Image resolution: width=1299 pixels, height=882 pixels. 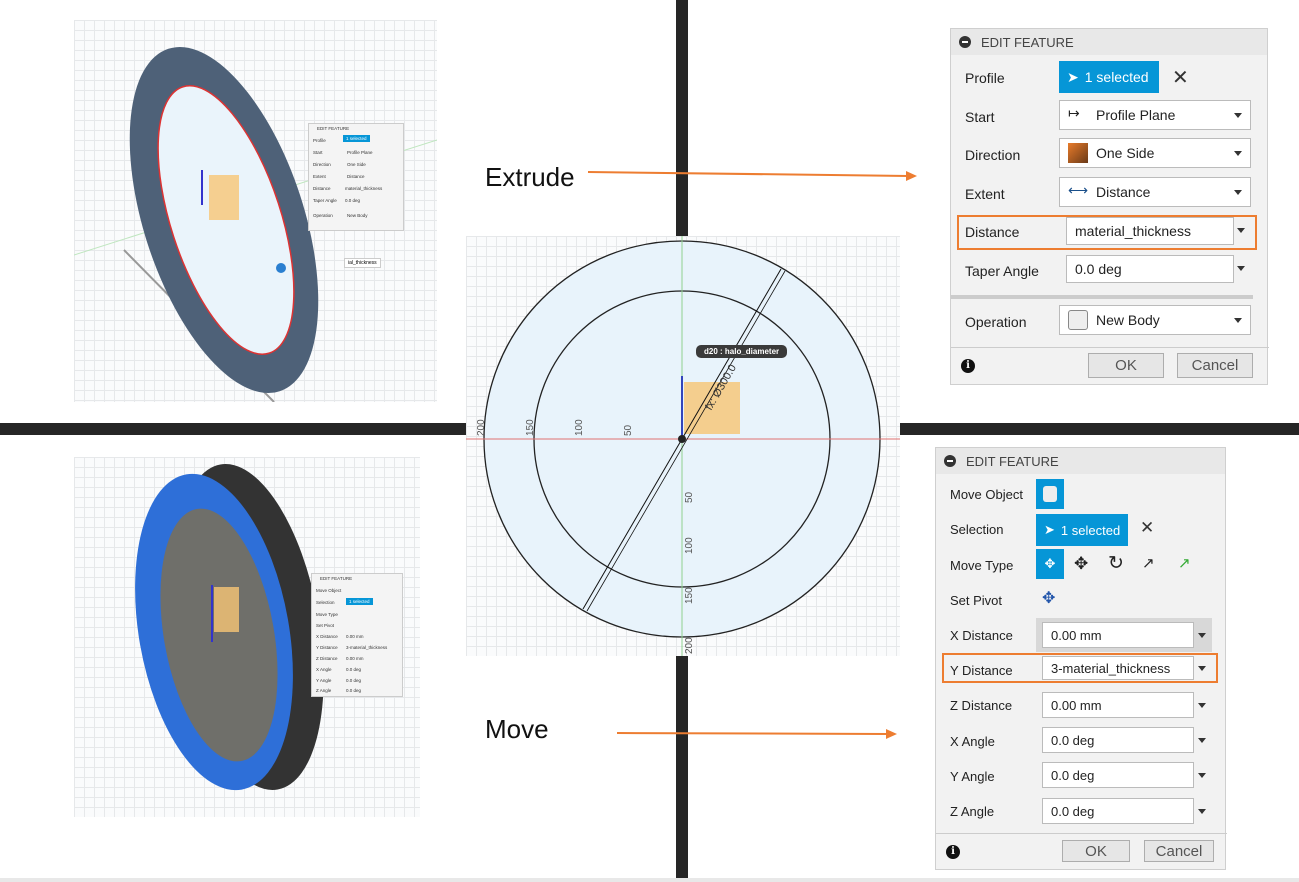 What do you see at coordinates (327, 647) in the screenshot?
I see `mini-y: Y Distance` at bounding box center [327, 647].